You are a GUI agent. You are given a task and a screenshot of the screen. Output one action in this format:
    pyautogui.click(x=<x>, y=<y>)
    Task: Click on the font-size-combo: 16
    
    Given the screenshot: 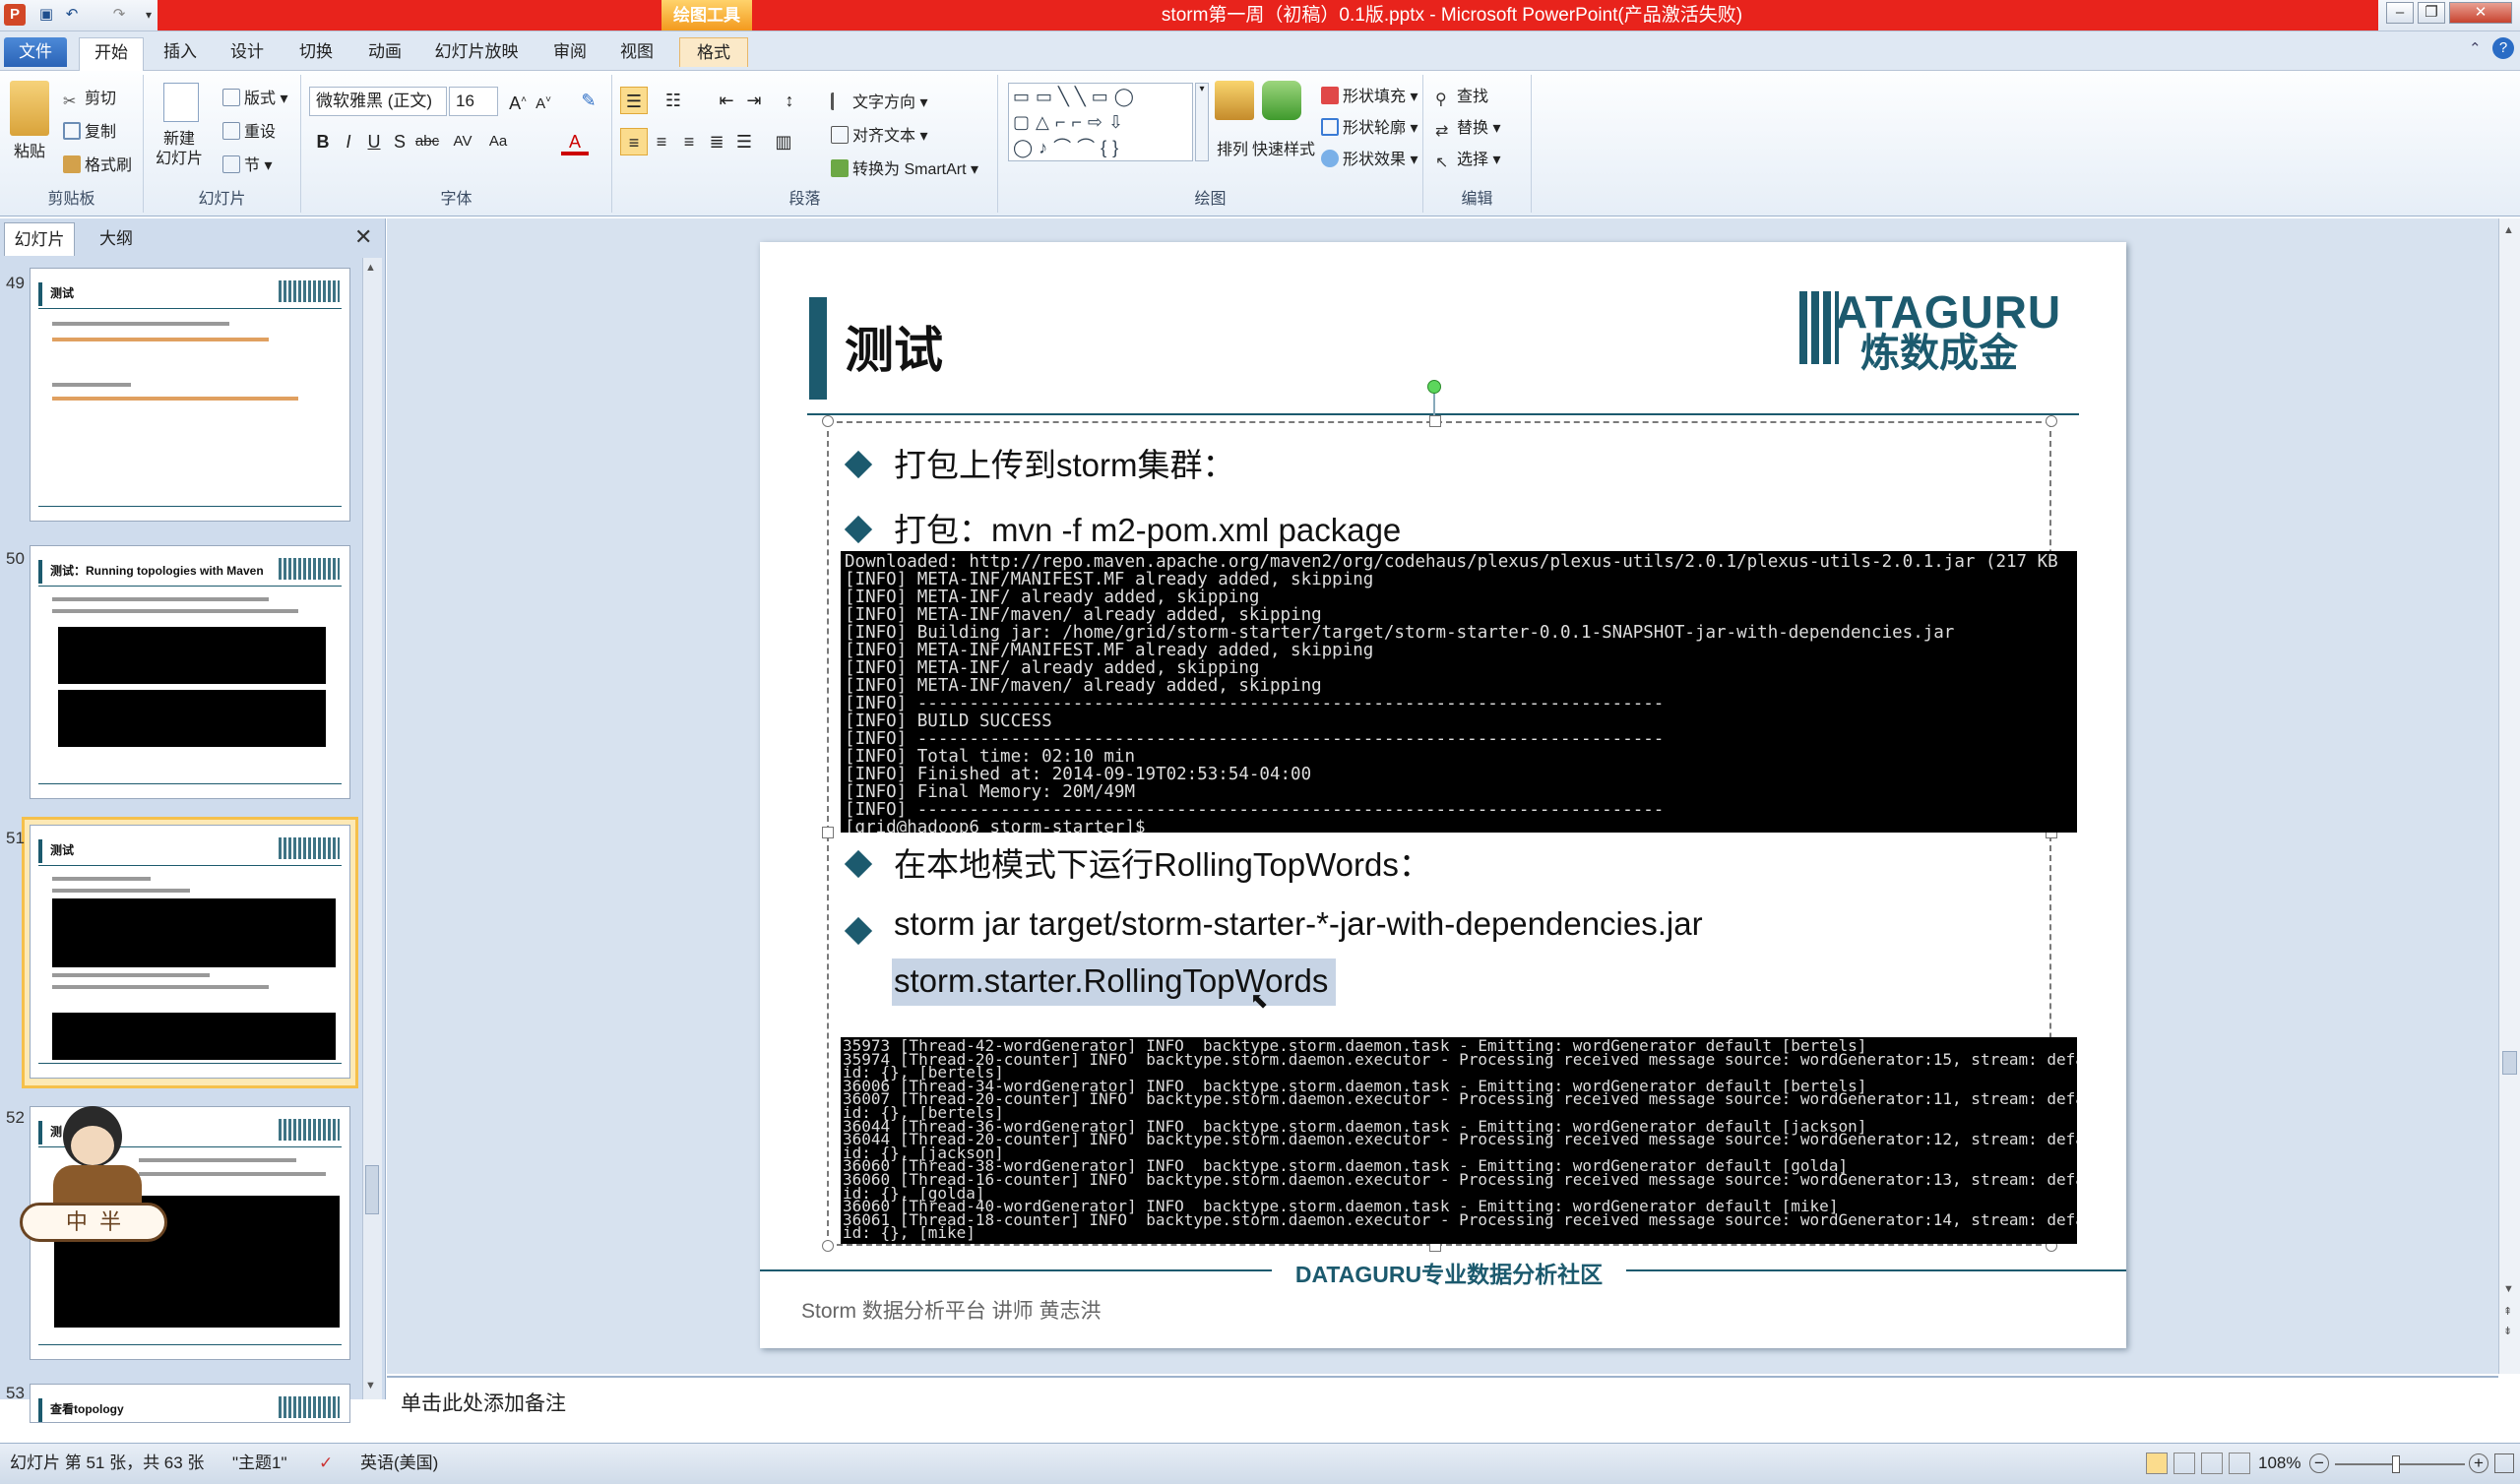 What is the action you would take?
    pyautogui.click(x=473, y=102)
    